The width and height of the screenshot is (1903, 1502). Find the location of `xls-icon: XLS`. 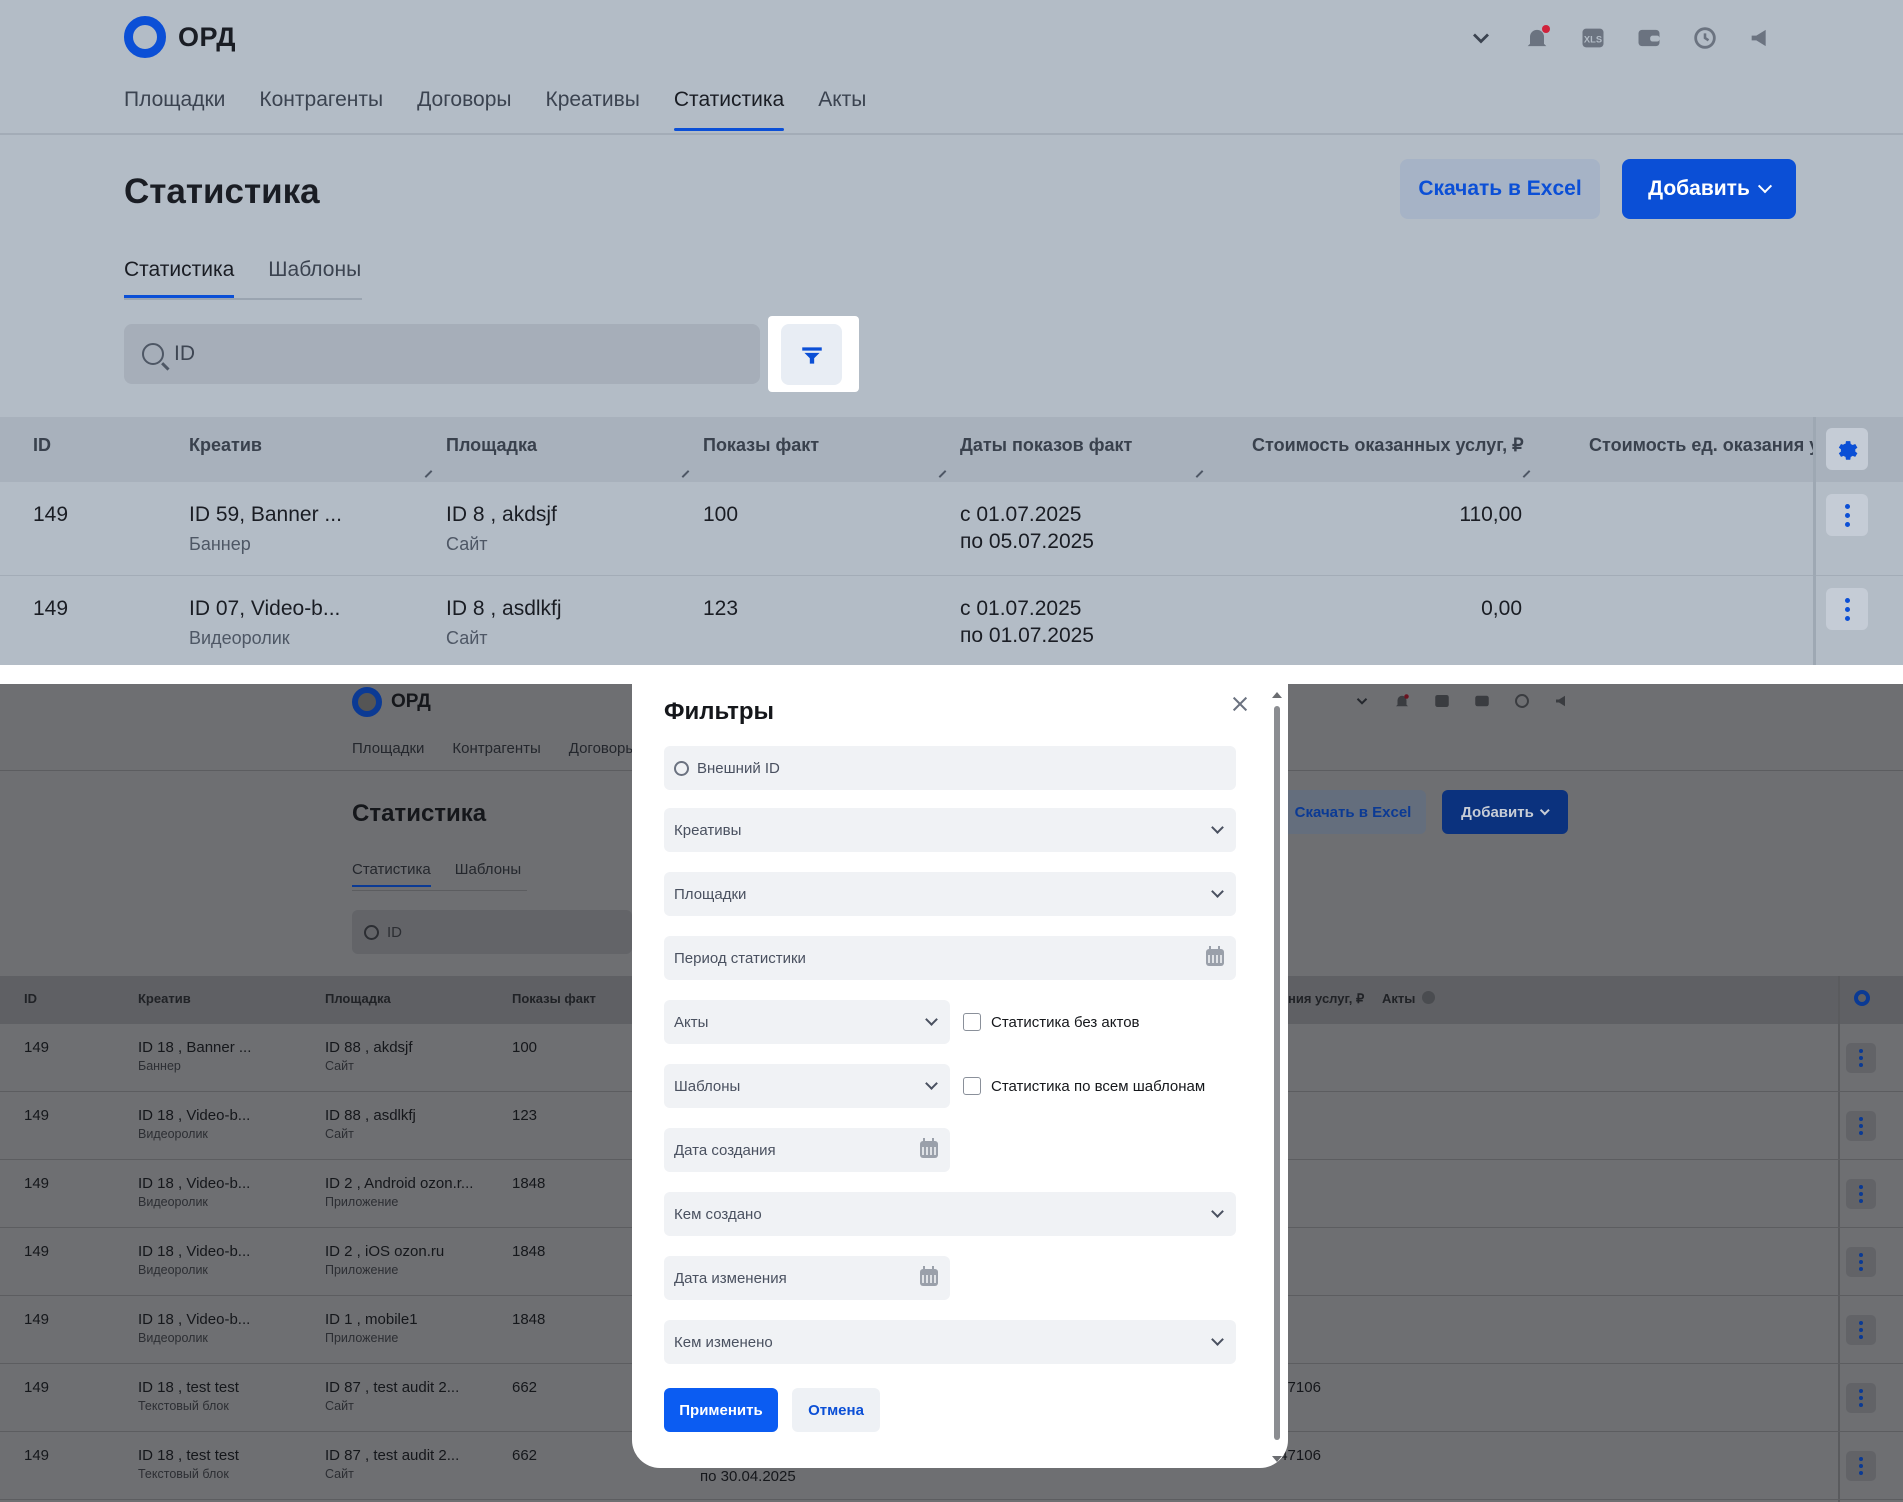

xls-icon: XLS is located at coordinates (1593, 38).